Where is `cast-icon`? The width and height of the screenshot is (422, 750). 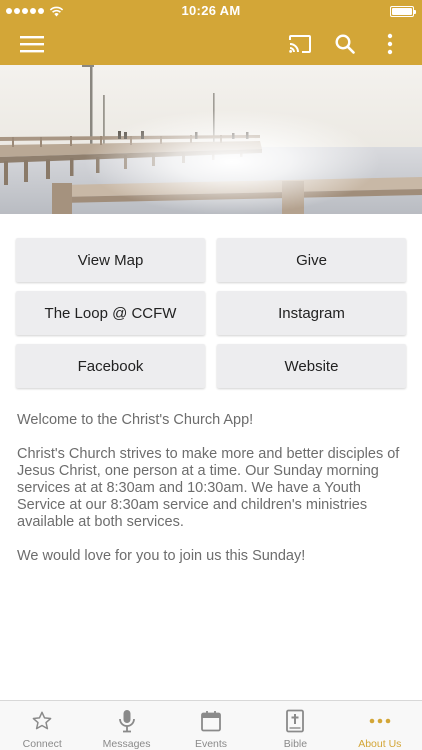
cast-icon is located at coordinates (300, 43).